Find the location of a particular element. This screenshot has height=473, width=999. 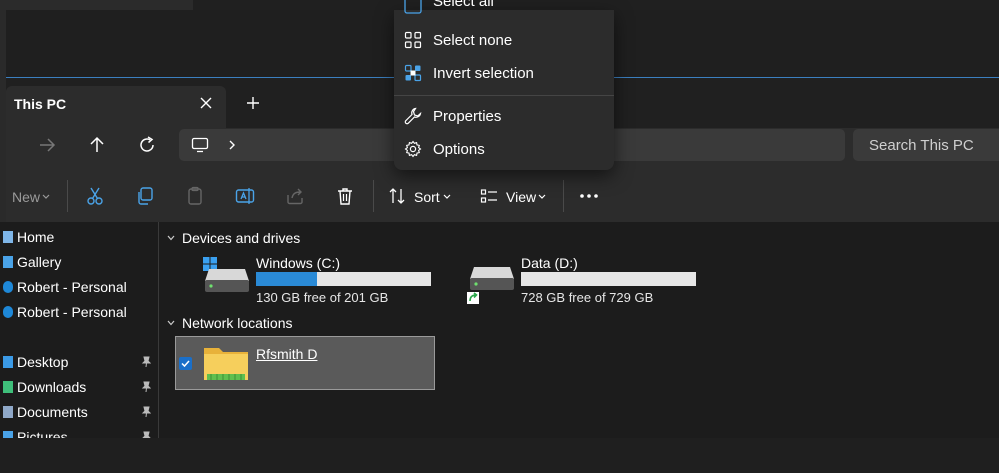

menu-item-properties is located at coordinates (504, 116).